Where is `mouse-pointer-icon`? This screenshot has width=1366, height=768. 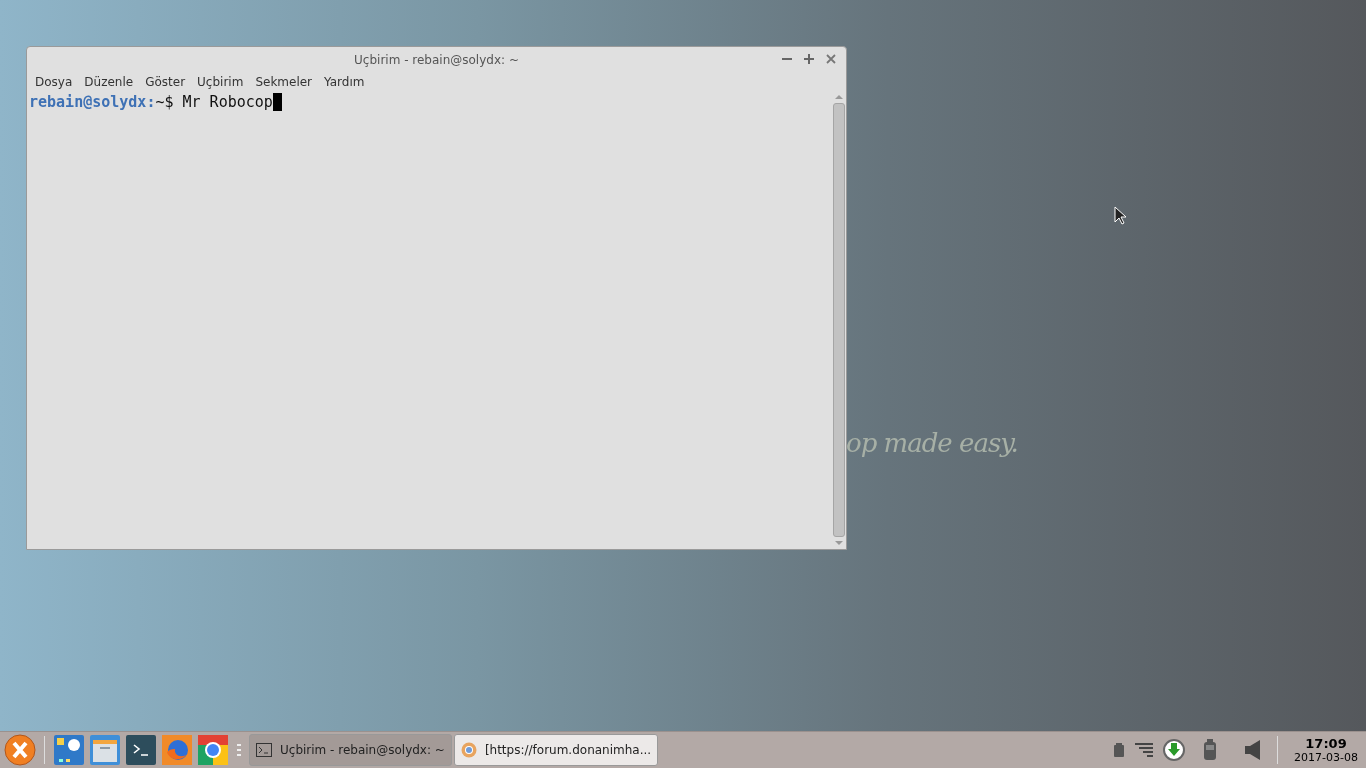 mouse-pointer-icon is located at coordinates (1120, 216).